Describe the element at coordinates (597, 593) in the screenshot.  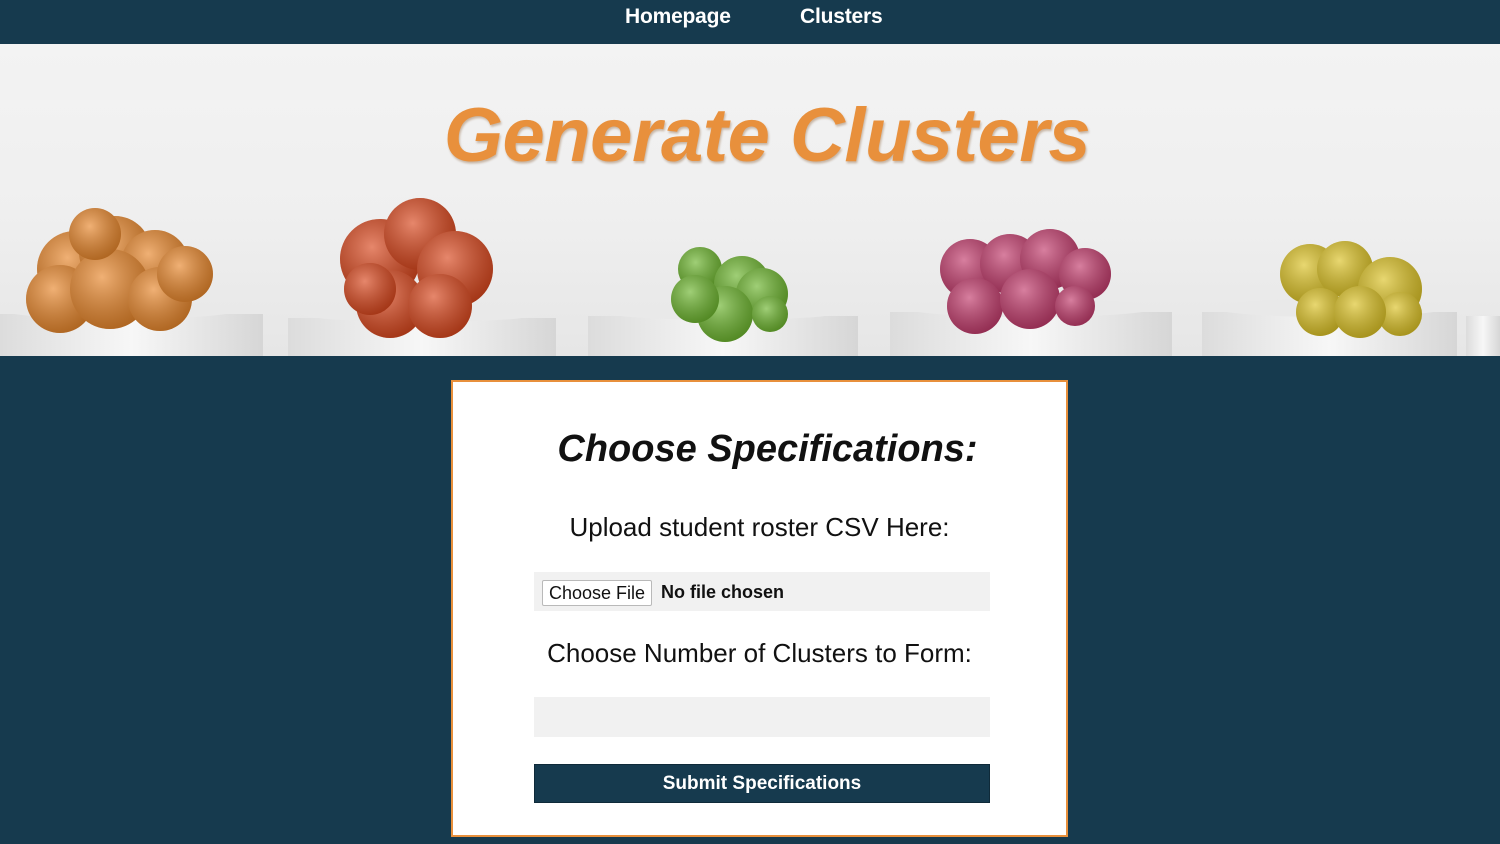
I see `choose-file-button: Choose File` at that location.